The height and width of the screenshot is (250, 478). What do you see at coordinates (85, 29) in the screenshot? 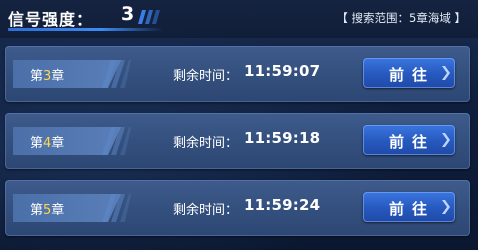
I see `header-accent-line` at bounding box center [85, 29].